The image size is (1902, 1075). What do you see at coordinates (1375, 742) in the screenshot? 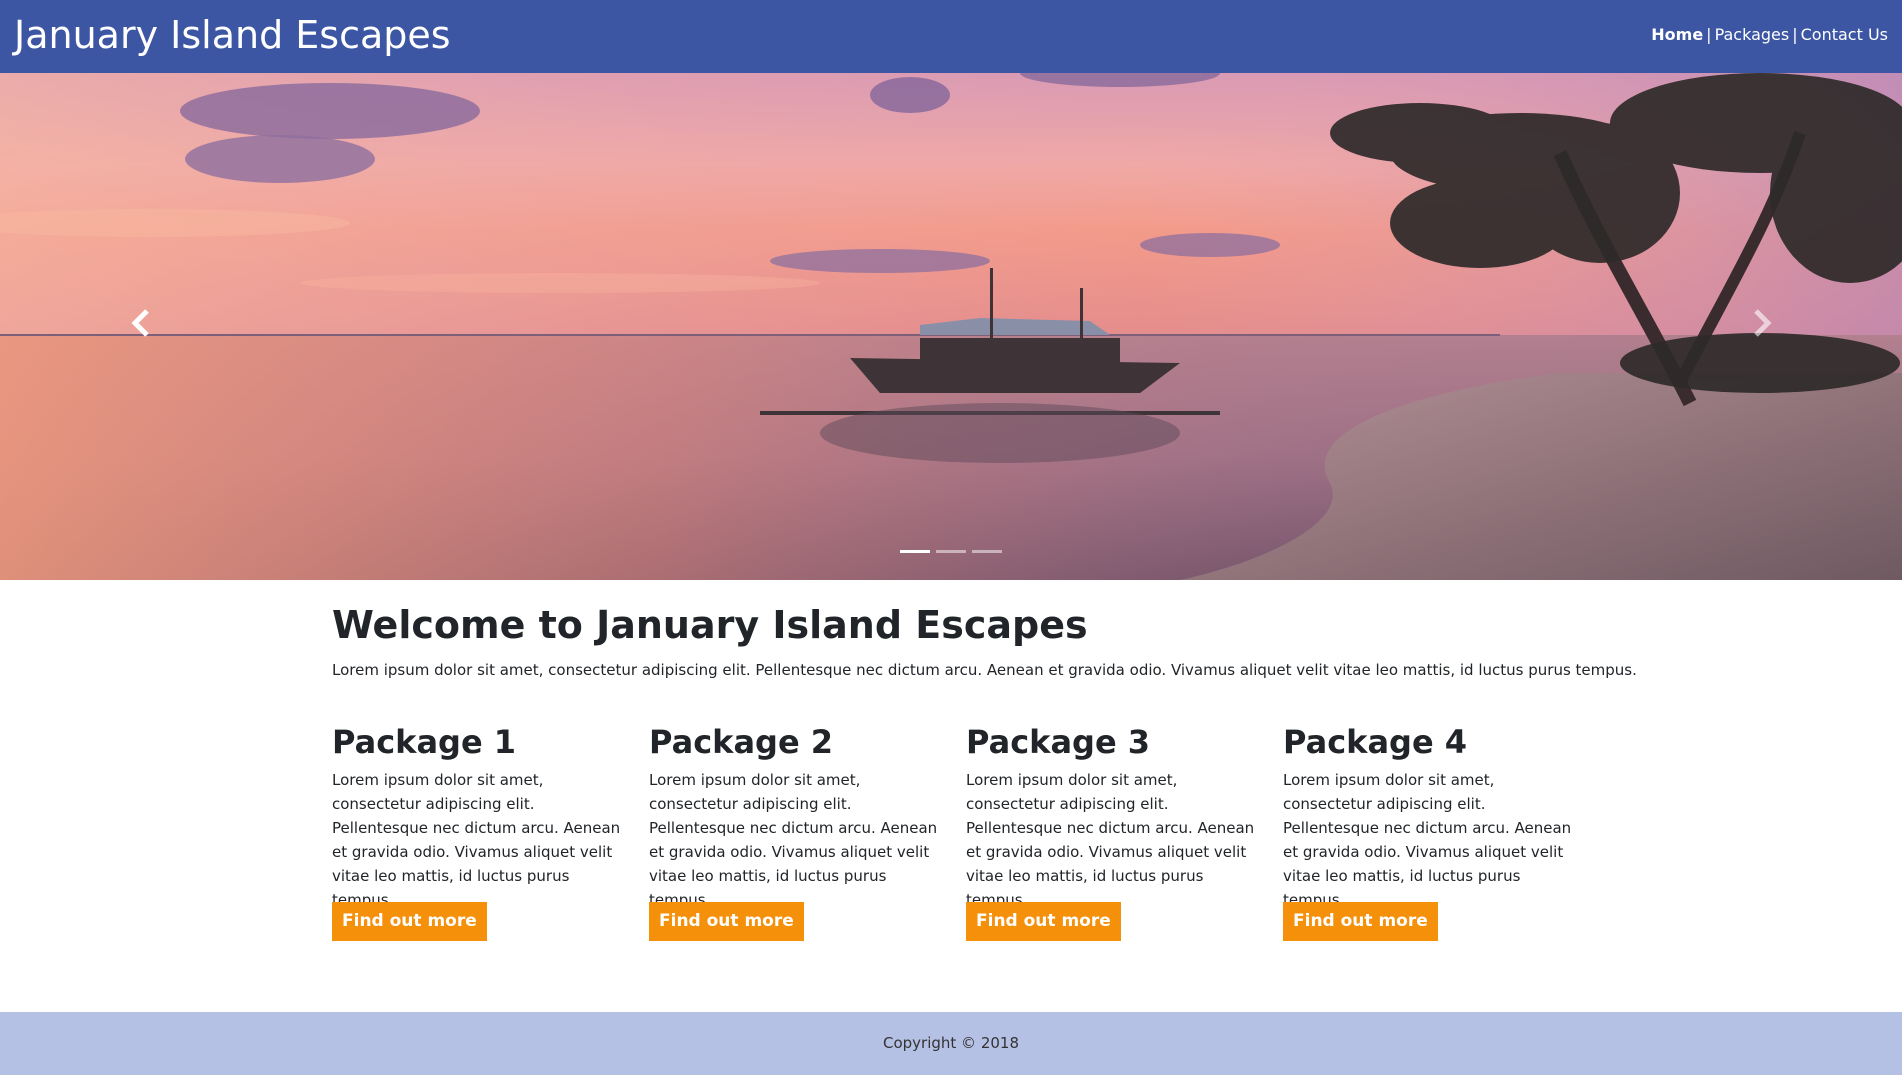
I see `package-title: Package 4` at bounding box center [1375, 742].